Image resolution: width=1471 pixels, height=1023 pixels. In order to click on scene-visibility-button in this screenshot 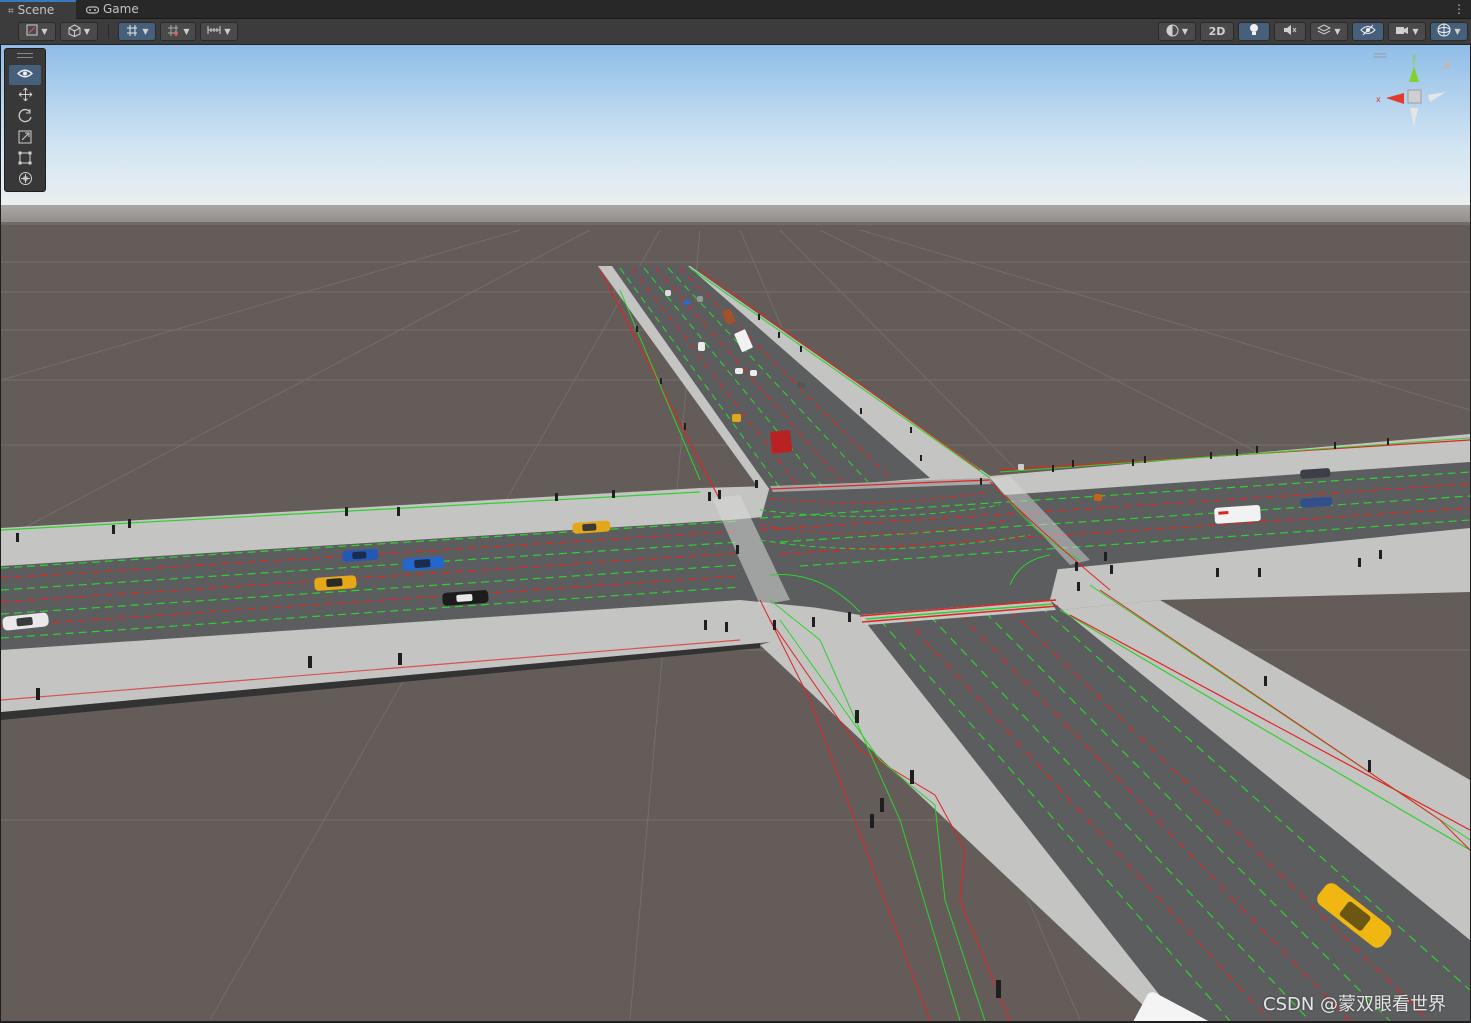, I will do `click(1368, 31)`.